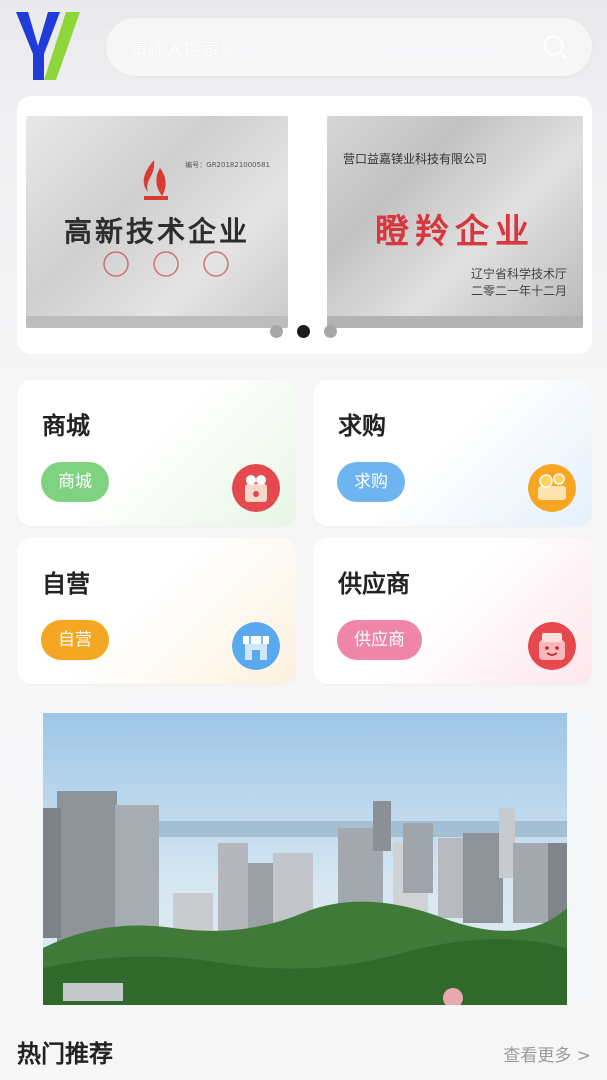  I want to click on carousel-dot-active, so click(303, 331).